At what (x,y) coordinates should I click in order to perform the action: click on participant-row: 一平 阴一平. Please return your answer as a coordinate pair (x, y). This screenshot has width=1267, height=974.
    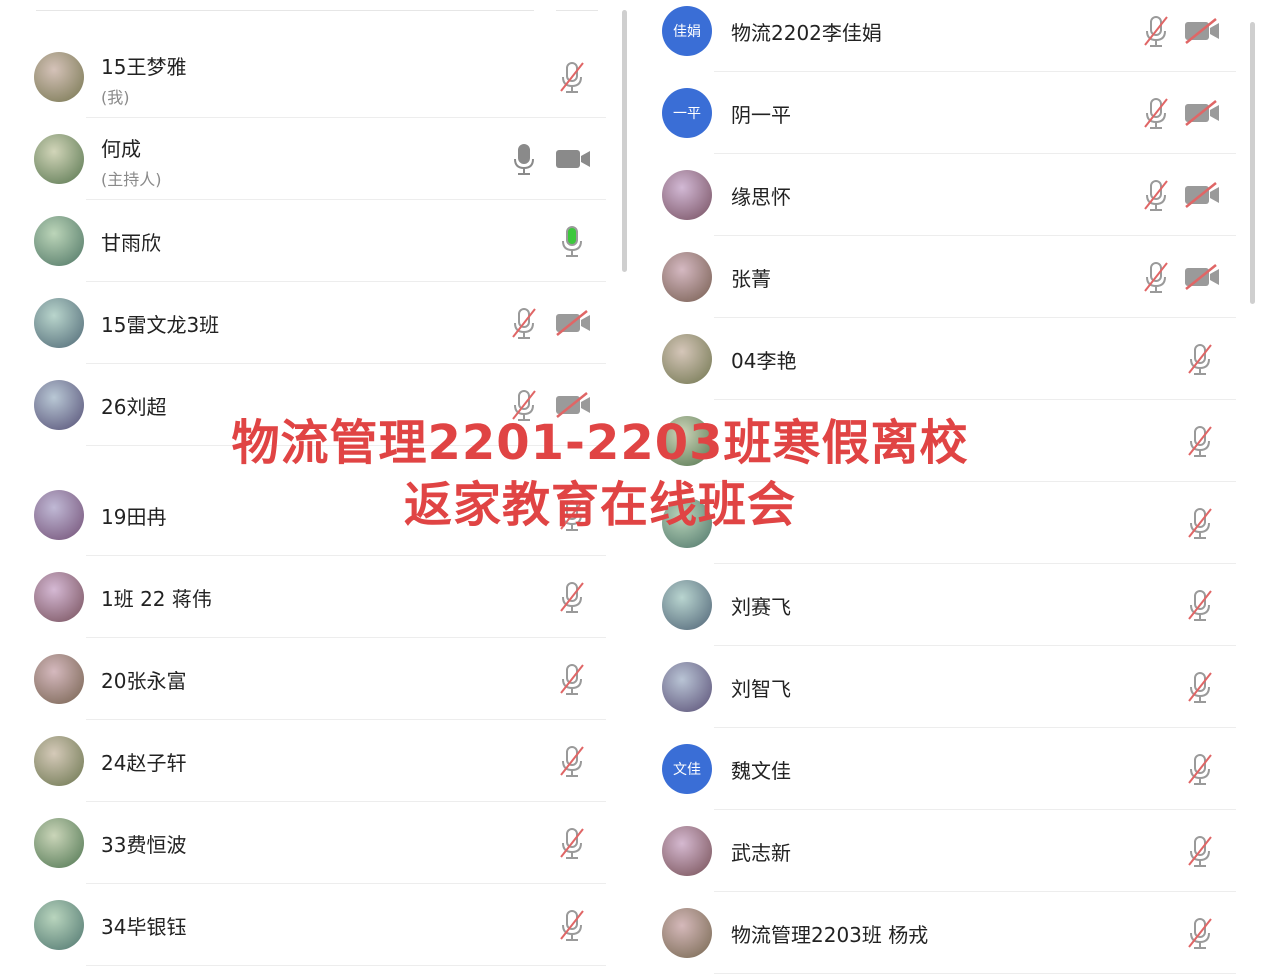
    Looking at the image, I should click on (949, 113).